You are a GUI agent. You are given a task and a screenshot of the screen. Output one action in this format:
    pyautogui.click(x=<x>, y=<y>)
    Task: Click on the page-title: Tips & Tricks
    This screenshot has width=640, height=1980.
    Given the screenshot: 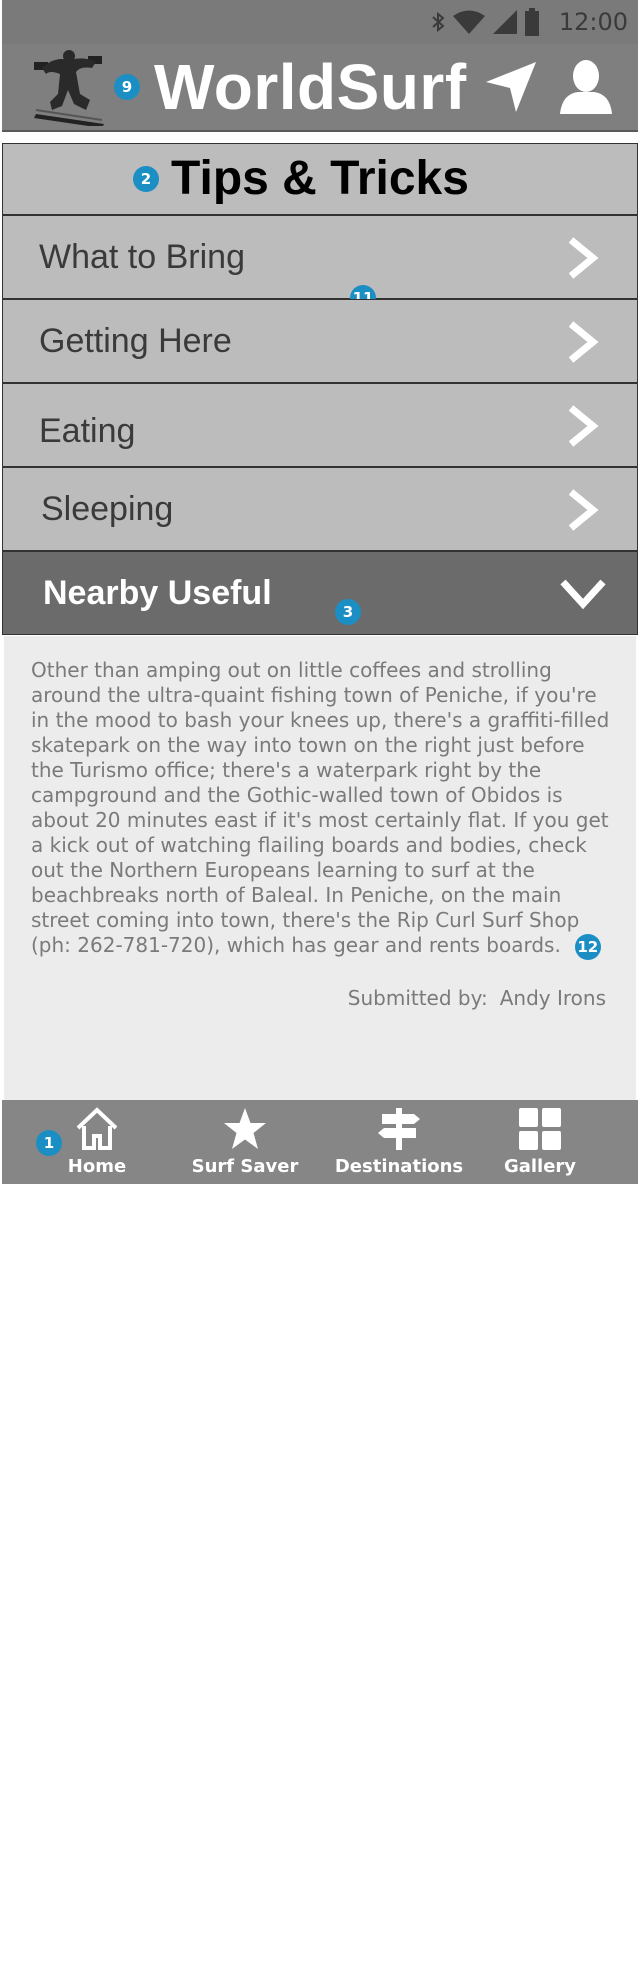 What is the action you would take?
    pyautogui.click(x=320, y=178)
    